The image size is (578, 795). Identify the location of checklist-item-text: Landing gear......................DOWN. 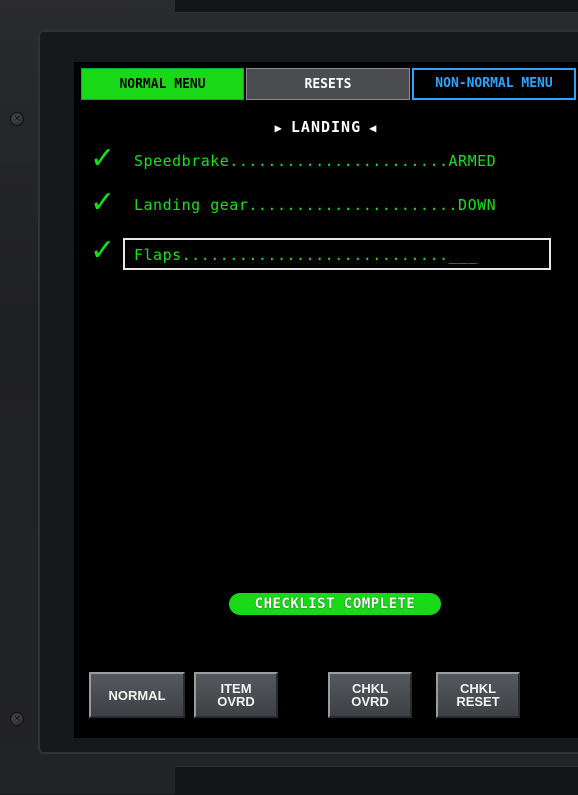
(315, 205).